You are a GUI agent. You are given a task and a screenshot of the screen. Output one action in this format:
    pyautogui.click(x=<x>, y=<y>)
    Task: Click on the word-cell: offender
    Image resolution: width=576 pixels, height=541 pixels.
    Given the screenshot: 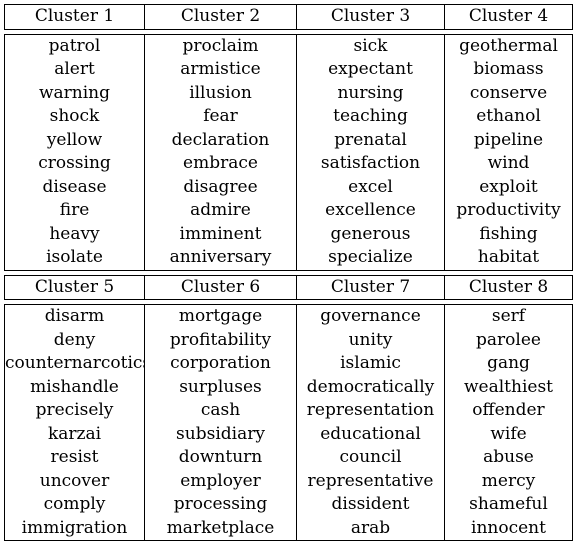 What is the action you would take?
    pyautogui.click(x=508, y=411)
    